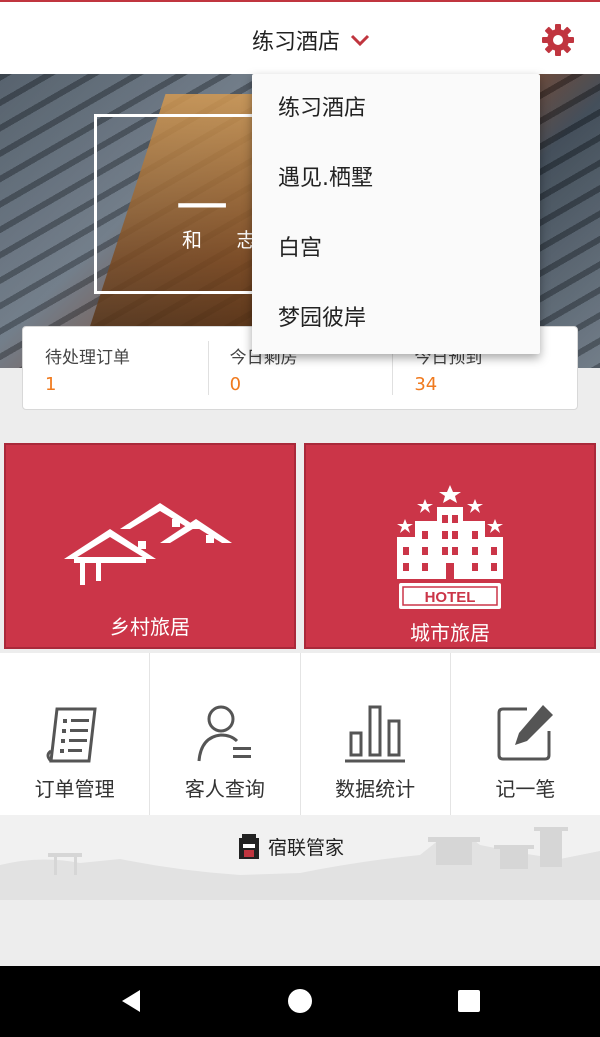 The height and width of the screenshot is (1037, 600). What do you see at coordinates (396, 319) in the screenshot?
I see `dropdown-item: 梦园彼岸` at bounding box center [396, 319].